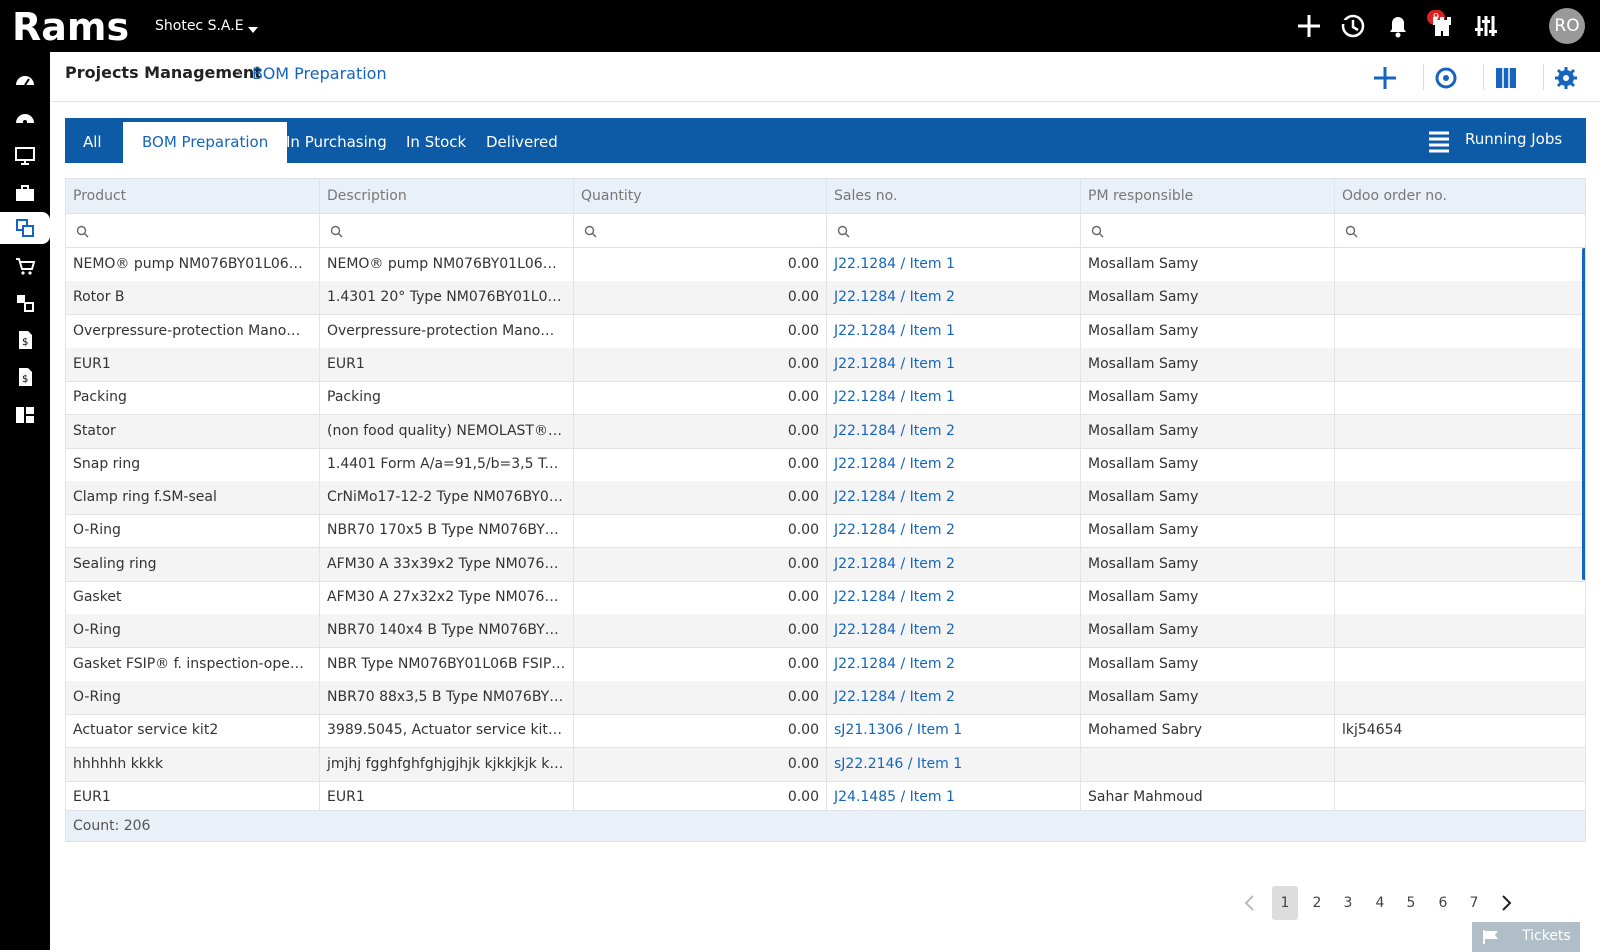 This screenshot has height=952, width=1600. Describe the element at coordinates (954, 795) in the screenshot. I see `cell-sales: J24.1485 / Item 1` at that location.